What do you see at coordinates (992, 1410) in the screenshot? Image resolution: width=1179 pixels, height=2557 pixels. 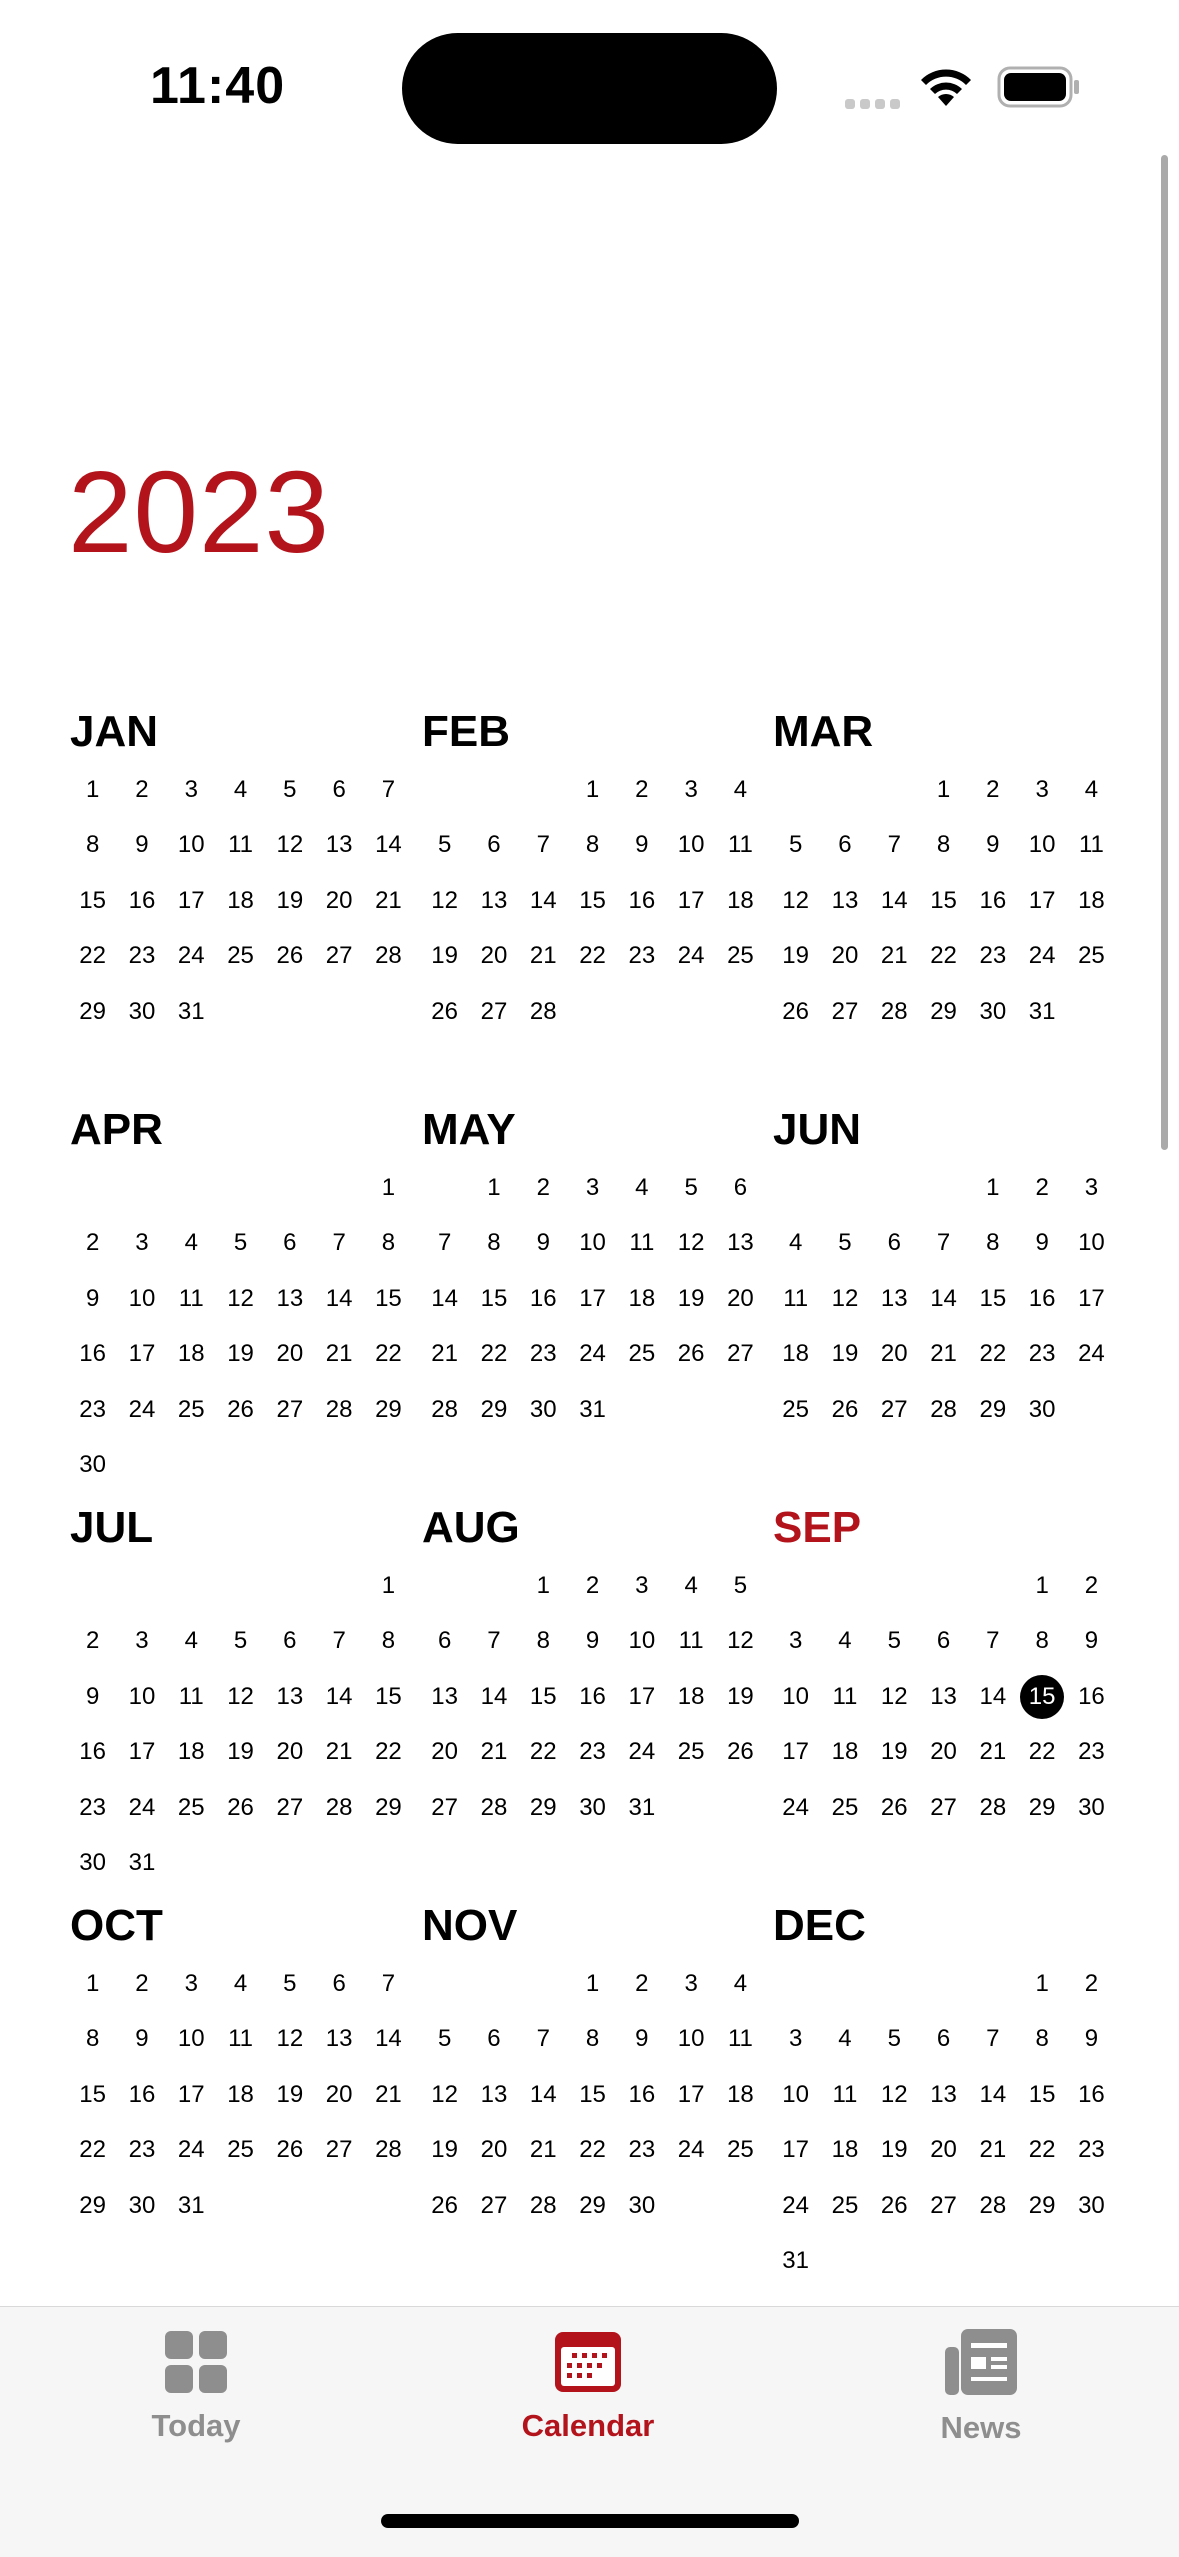 I see `day-number: 29` at bounding box center [992, 1410].